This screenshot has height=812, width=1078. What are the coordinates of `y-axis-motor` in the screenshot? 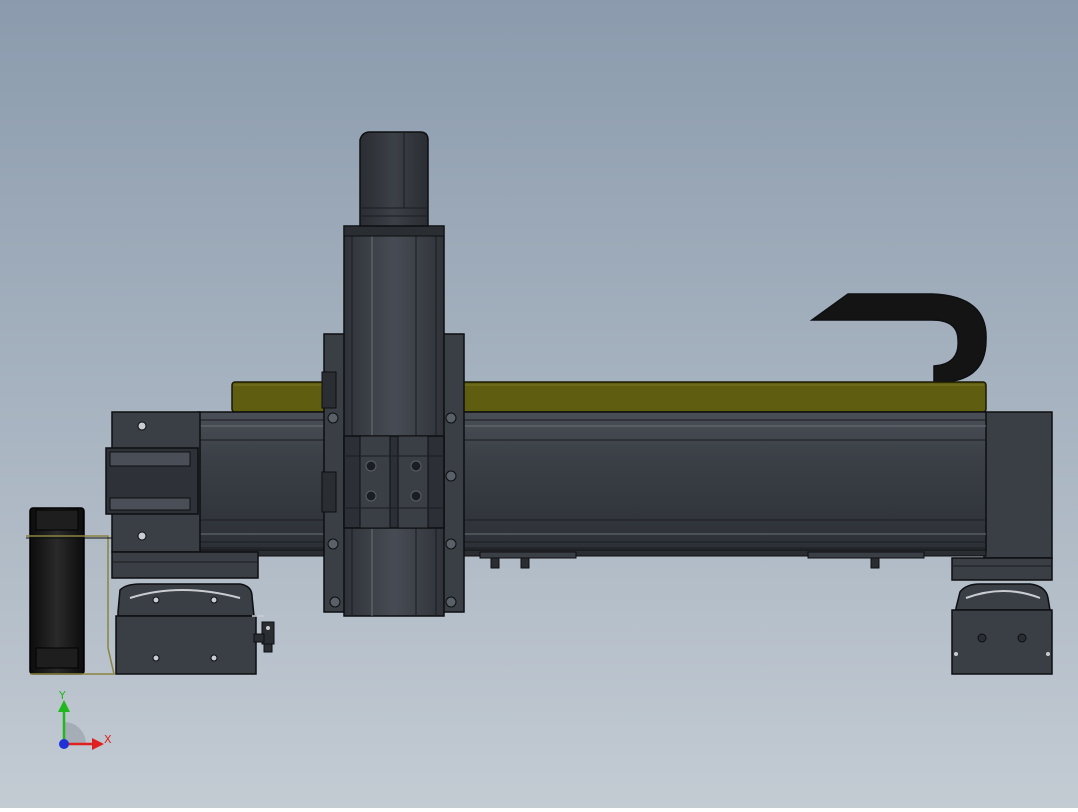 It's located at (394, 179).